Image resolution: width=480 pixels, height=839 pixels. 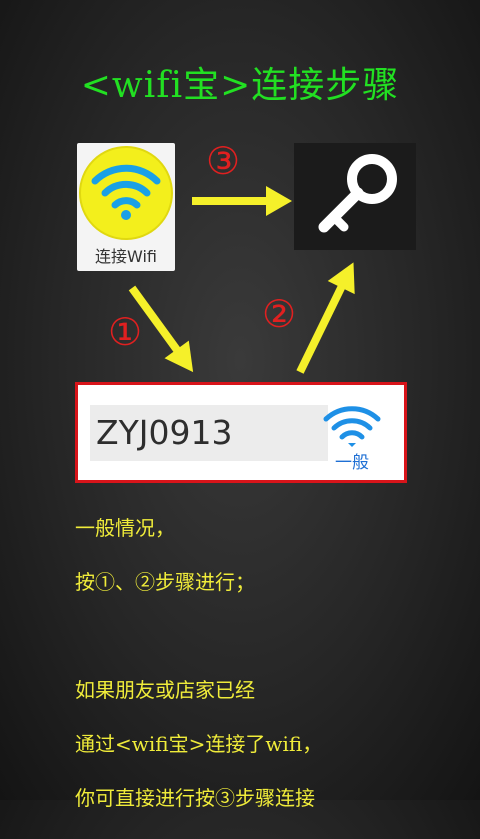 What do you see at coordinates (279, 314) in the screenshot?
I see `step-2-label: ②` at bounding box center [279, 314].